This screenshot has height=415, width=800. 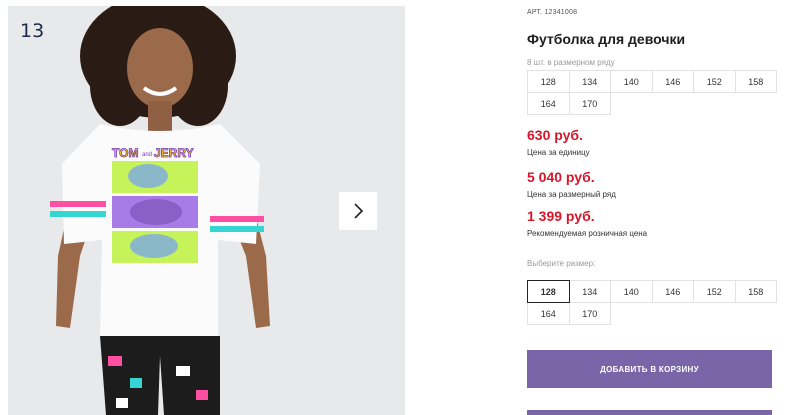 What do you see at coordinates (755, 81) in the screenshot?
I see `row-size: 158` at bounding box center [755, 81].